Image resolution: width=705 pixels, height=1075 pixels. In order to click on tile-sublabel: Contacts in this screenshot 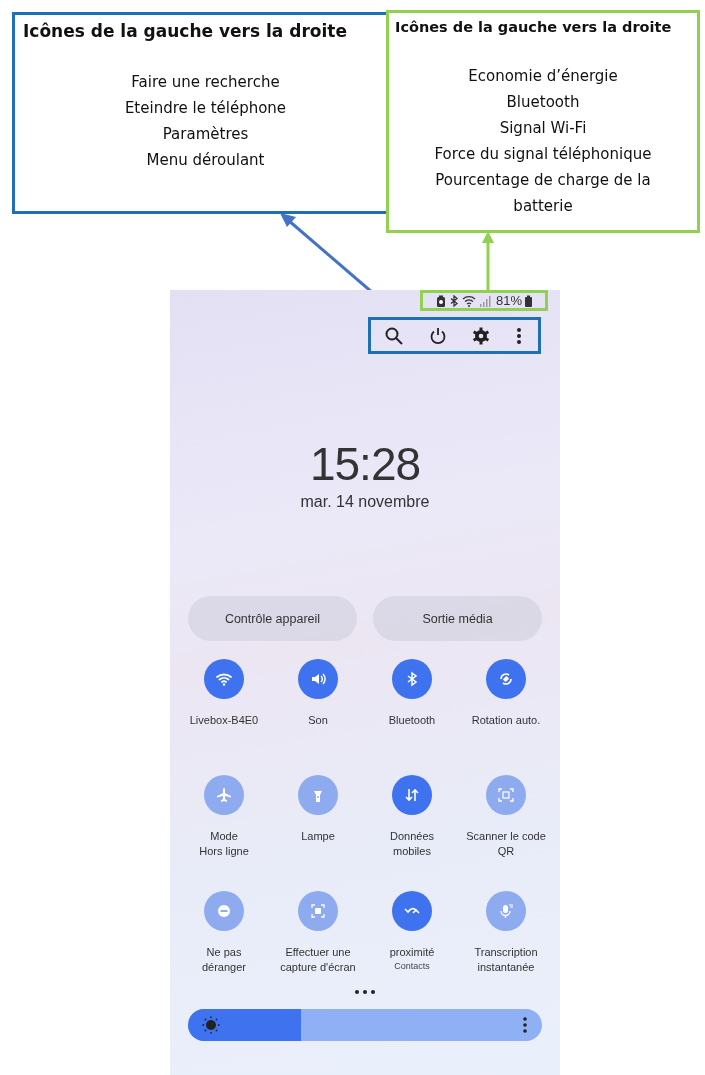, I will do `click(412, 966)`.